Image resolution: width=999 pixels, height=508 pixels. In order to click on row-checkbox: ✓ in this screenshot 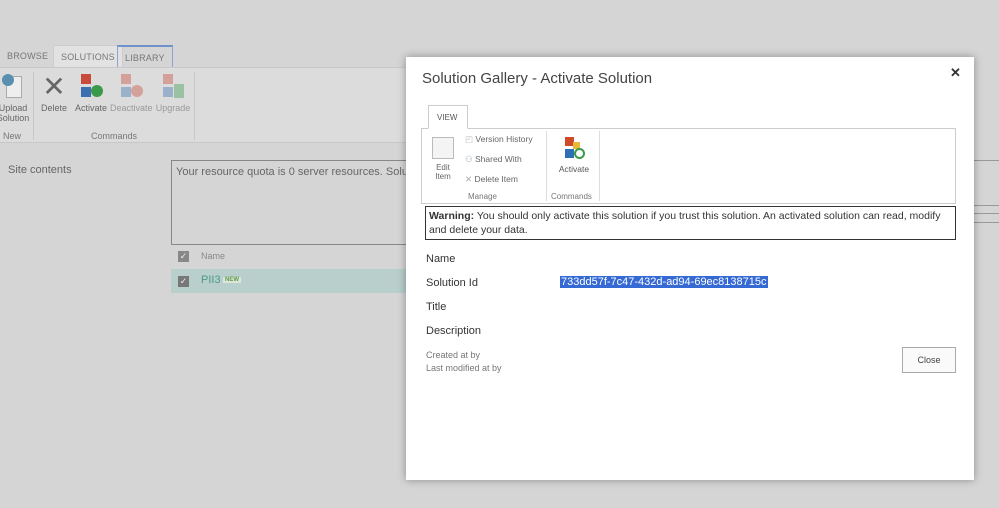, I will do `click(183, 281)`.